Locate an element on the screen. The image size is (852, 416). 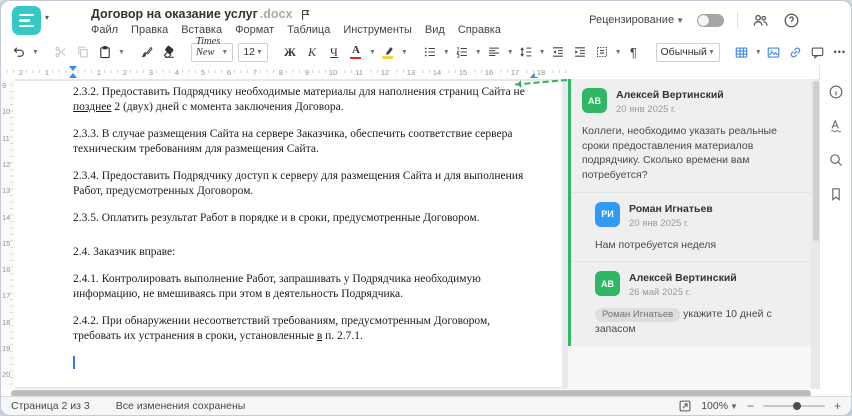
line-spacing-button is located at coordinates (526, 52).